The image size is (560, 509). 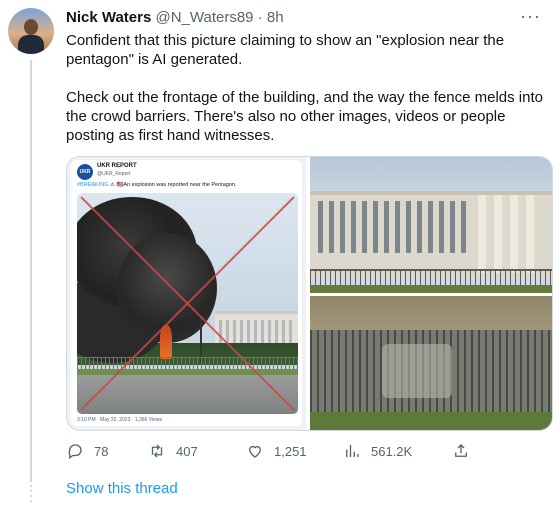 What do you see at coordinates (157, 451) in the screenshot?
I see `retweet-icon` at bounding box center [157, 451].